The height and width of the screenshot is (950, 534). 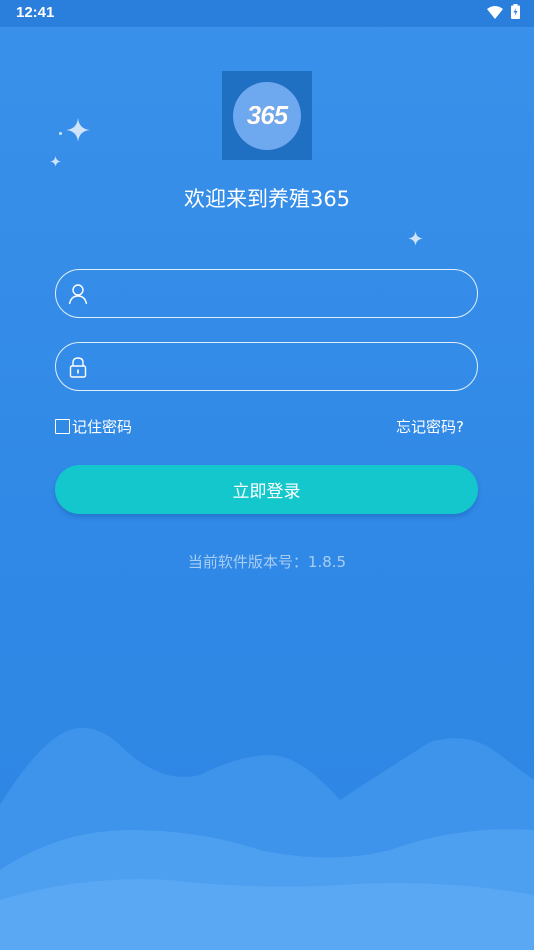 What do you see at coordinates (267, 562) in the screenshot?
I see `version-text: 当前软件版本号：1.8.5` at bounding box center [267, 562].